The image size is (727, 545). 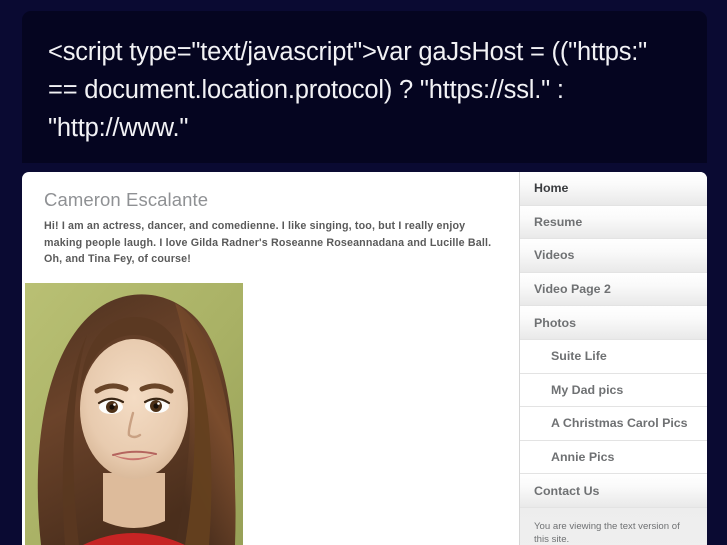 I want to click on sidebar-item-suite-life: Suite Life, so click(x=613, y=356).